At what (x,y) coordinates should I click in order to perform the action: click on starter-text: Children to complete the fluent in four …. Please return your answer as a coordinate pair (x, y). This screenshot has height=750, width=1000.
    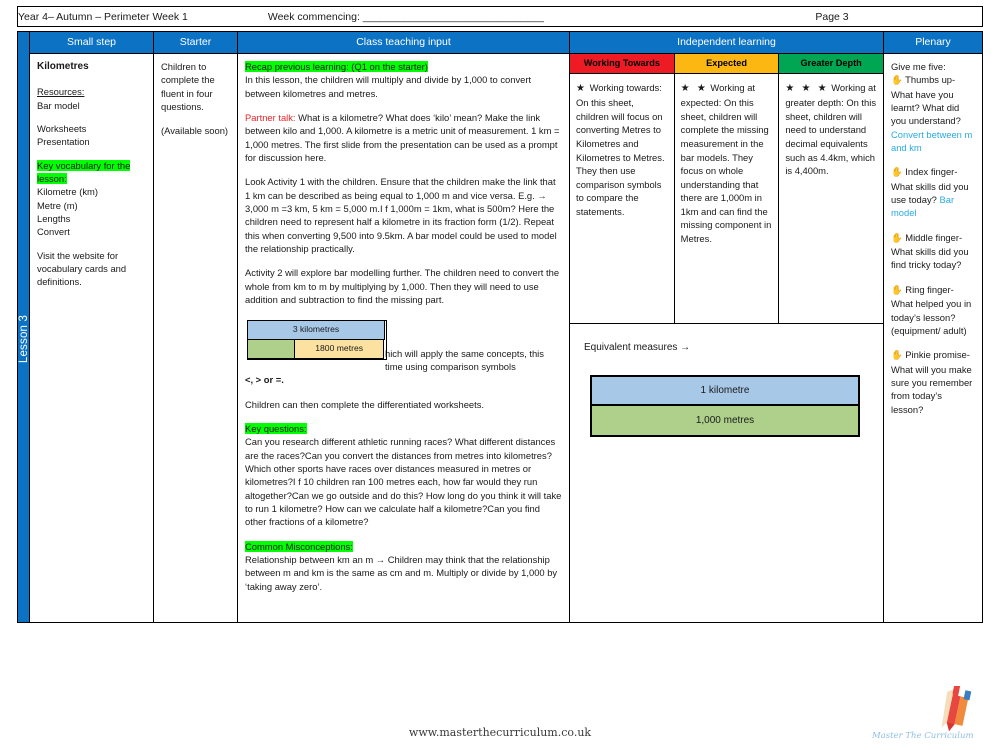
    Looking at the image, I should click on (188, 87).